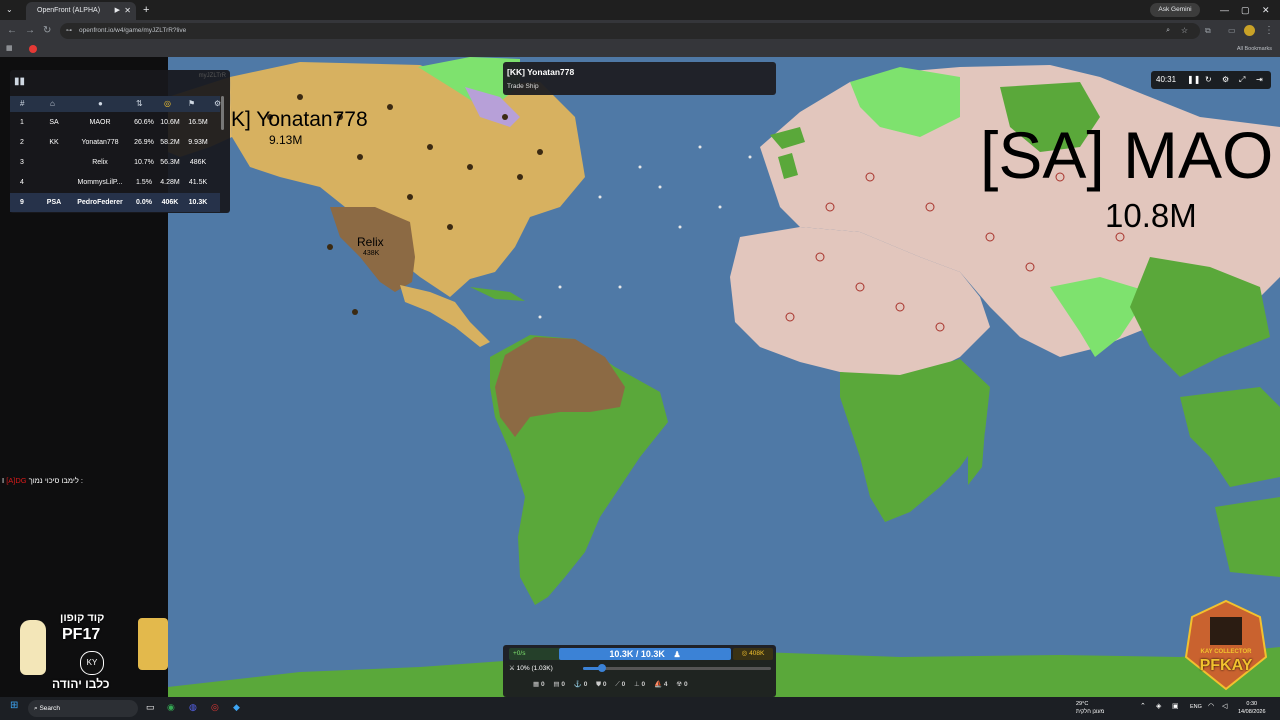  I want to click on perfume-bottle-right, so click(153, 644).